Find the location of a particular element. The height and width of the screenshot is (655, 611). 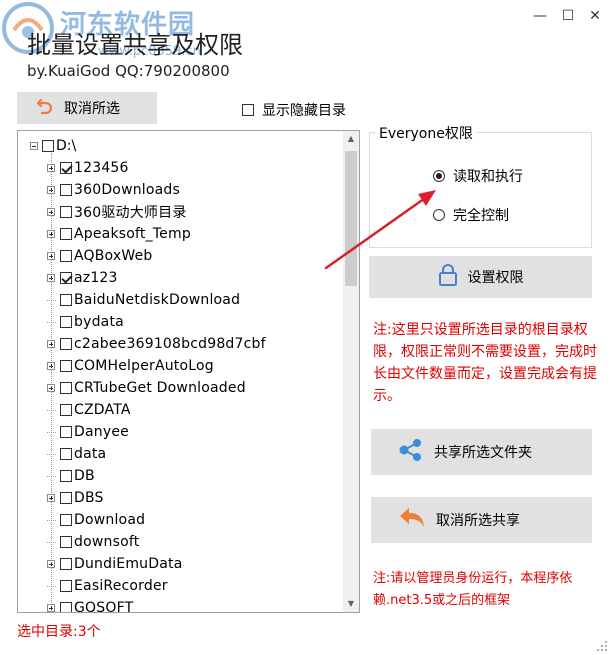

tree-node: az123 is located at coordinates (195, 278).